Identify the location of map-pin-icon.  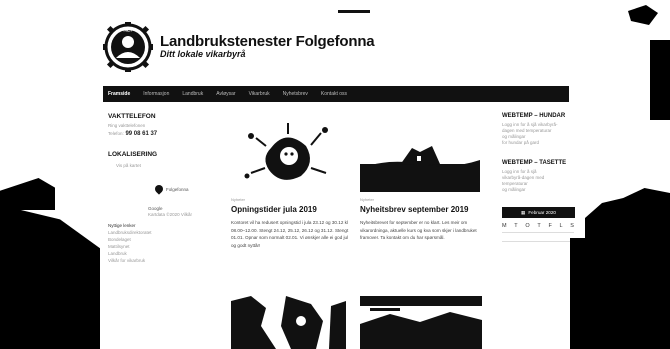
(159, 189).